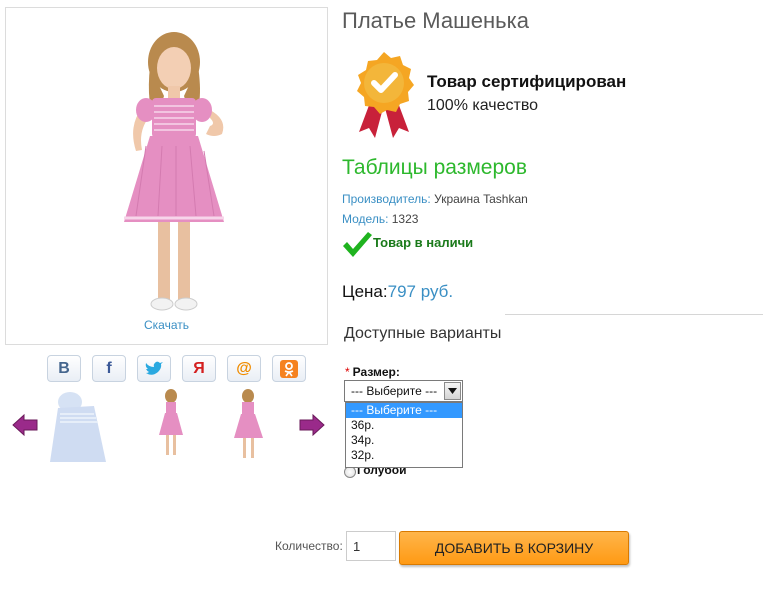 The width and height of the screenshot is (784, 590). I want to click on social-share-bar: В f Я @, so click(176, 368).